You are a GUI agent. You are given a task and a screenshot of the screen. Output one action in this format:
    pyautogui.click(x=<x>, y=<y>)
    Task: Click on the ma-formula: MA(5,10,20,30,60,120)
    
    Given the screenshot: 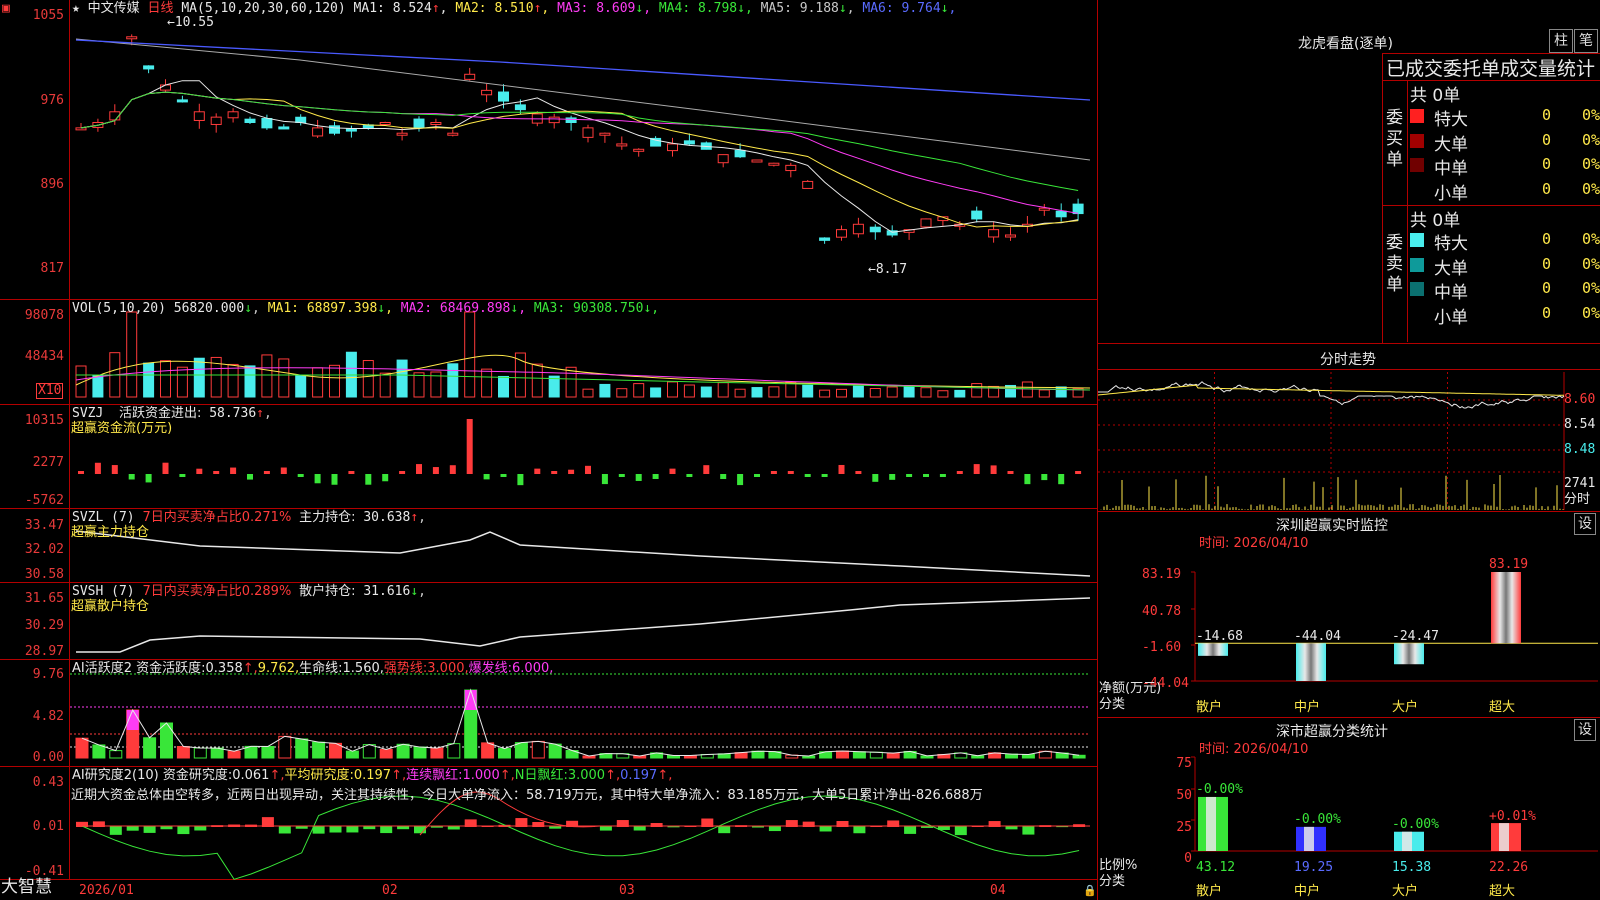 What is the action you would take?
    pyautogui.click(x=263, y=8)
    